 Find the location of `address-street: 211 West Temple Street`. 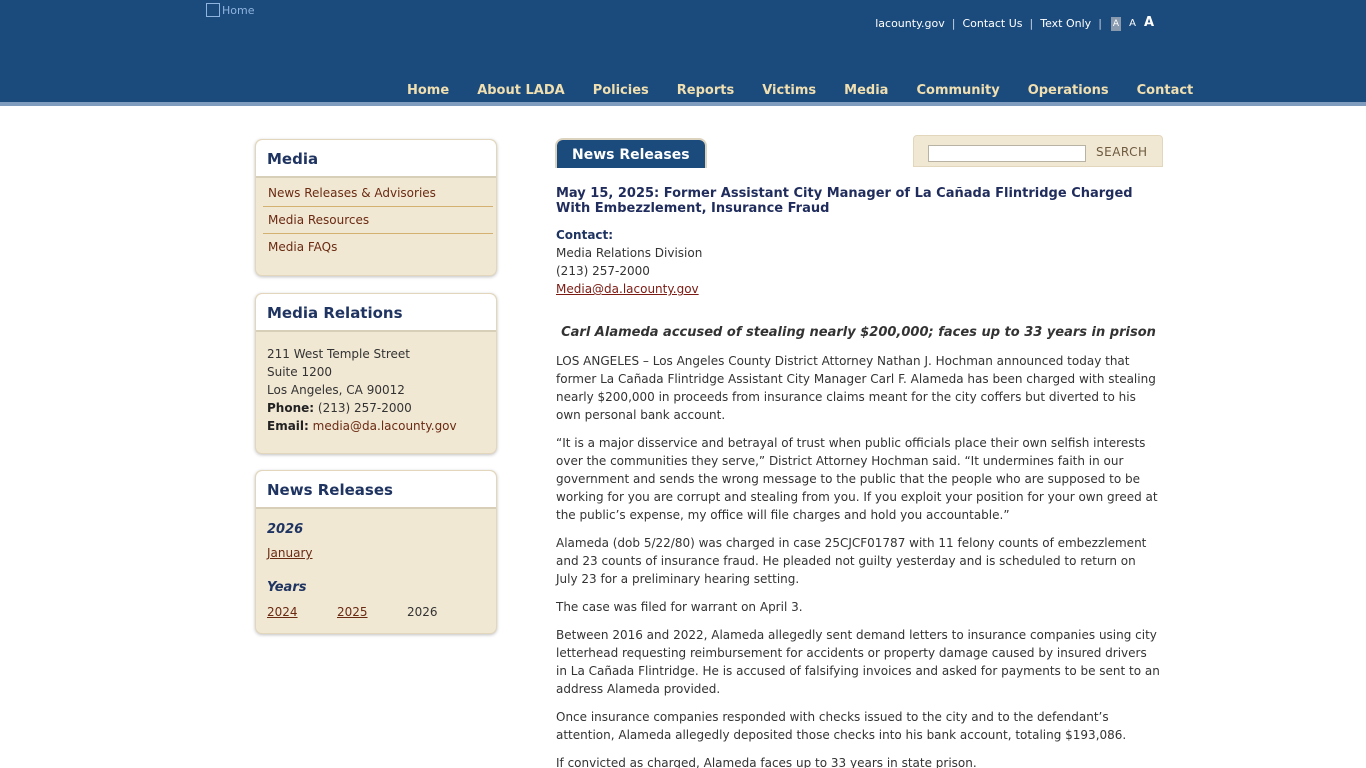

address-street: 211 West Temple Street is located at coordinates (339, 354).